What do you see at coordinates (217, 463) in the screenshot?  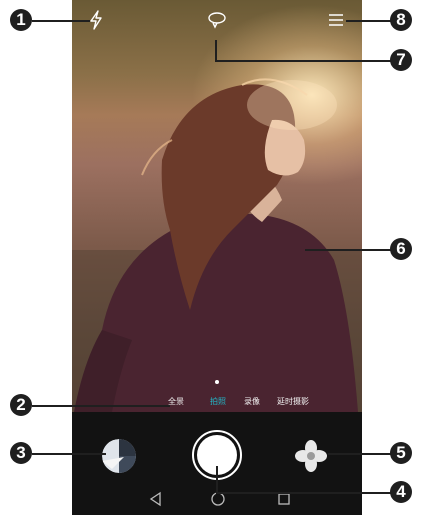 I see `camera-controls` at bounding box center [217, 463].